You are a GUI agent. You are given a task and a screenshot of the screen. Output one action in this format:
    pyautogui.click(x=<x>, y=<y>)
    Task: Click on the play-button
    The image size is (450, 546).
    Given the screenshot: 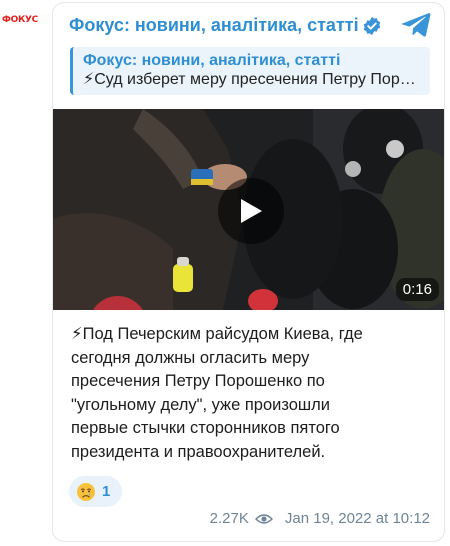 What is the action you would take?
    pyautogui.click(x=251, y=211)
    